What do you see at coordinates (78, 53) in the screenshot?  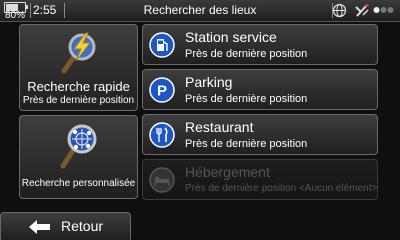 I see `magnifier-lightning-icon` at bounding box center [78, 53].